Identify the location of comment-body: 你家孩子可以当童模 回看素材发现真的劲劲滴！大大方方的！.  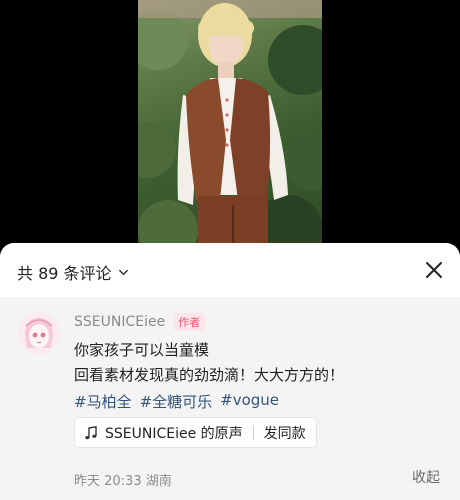
(209, 363).